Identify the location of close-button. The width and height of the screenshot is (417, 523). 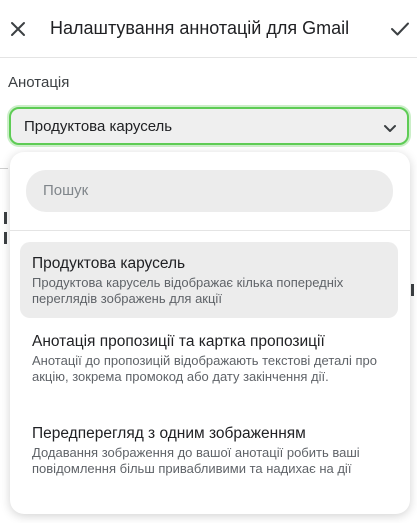
(18, 29).